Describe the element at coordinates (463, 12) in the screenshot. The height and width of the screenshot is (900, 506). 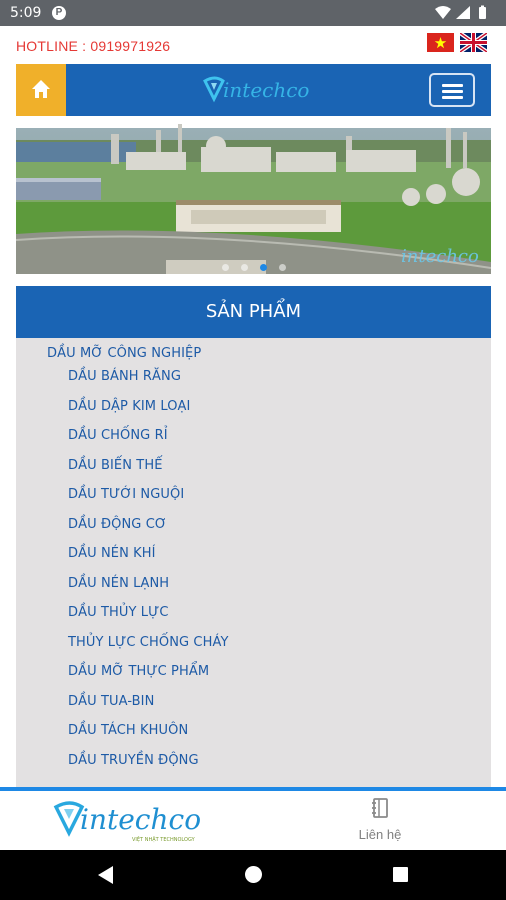
I see `signal-icon` at that location.